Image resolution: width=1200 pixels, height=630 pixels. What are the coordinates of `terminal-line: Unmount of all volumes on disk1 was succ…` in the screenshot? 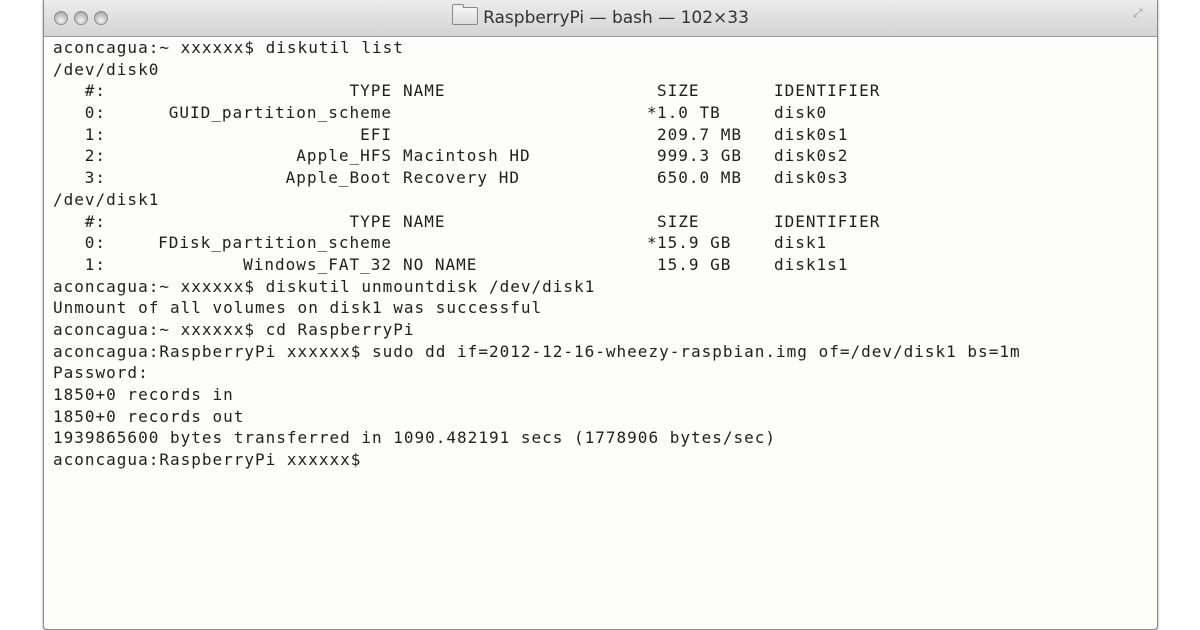 It's located at (298, 308).